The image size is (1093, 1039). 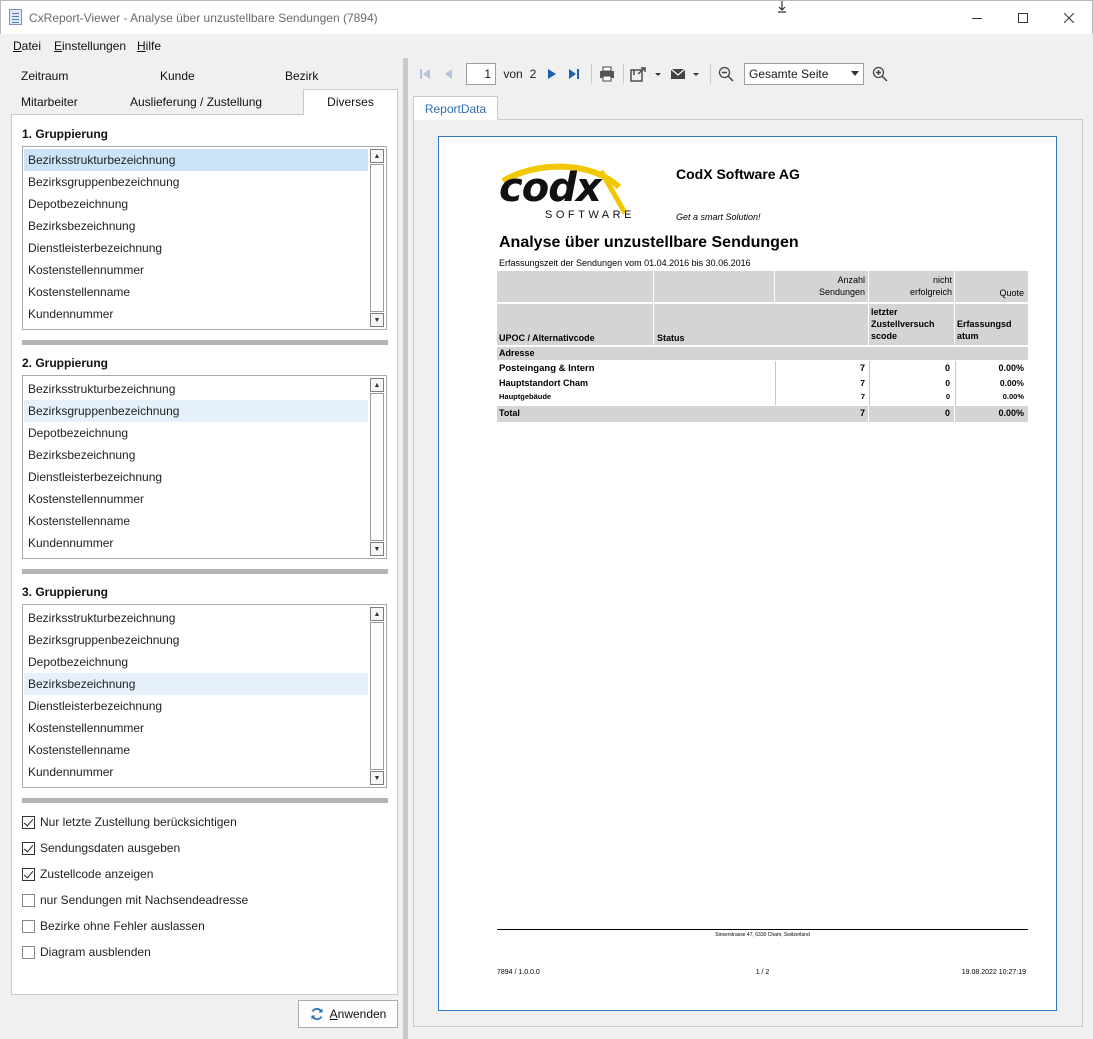 What do you see at coordinates (574, 74) in the screenshot?
I see `last-page-icon` at bounding box center [574, 74].